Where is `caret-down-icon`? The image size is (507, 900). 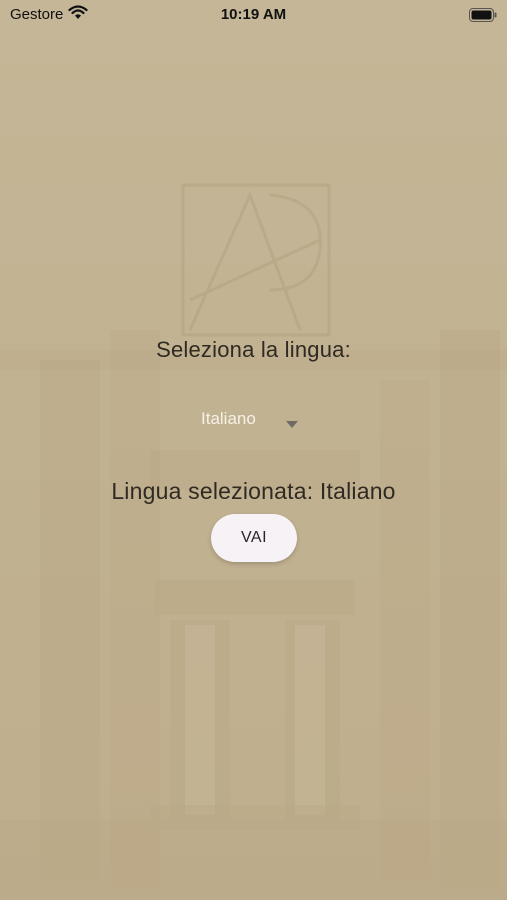
caret-down-icon is located at coordinates (292, 424).